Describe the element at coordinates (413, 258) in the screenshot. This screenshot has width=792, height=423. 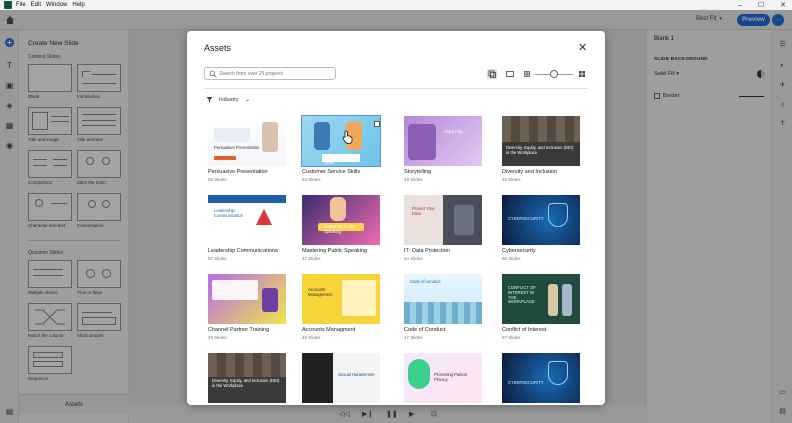
I see `asset-slide-count: 44 Slides` at that location.